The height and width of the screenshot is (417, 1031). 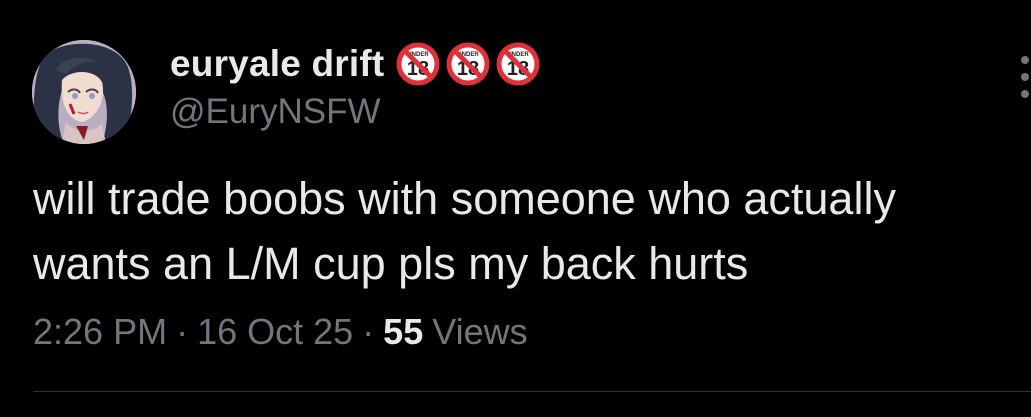 I want to click on author-avatar, so click(x=84, y=92).